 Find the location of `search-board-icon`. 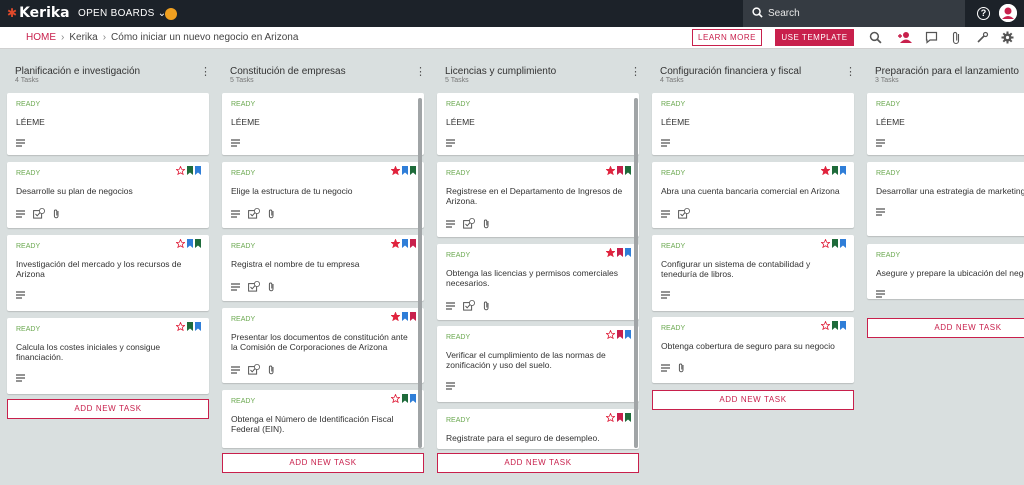

search-board-icon is located at coordinates (875, 37).